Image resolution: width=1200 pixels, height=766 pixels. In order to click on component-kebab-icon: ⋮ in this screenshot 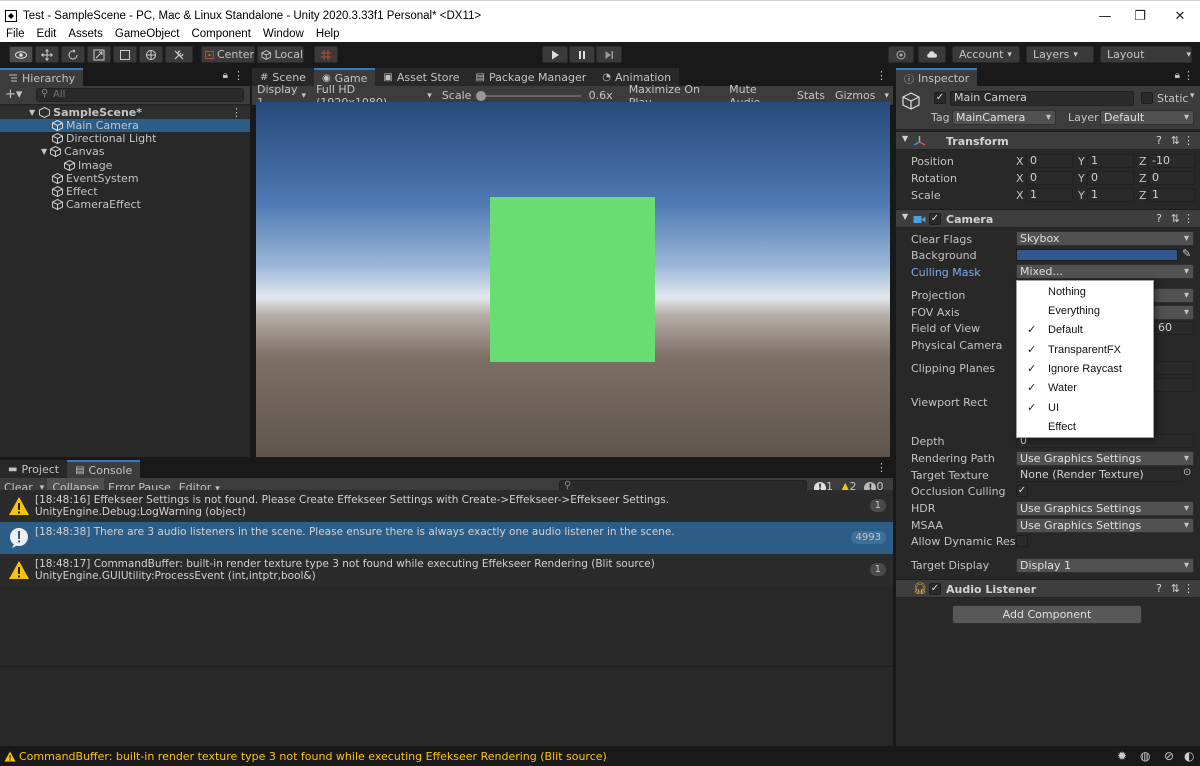, I will do `click(1188, 588)`.